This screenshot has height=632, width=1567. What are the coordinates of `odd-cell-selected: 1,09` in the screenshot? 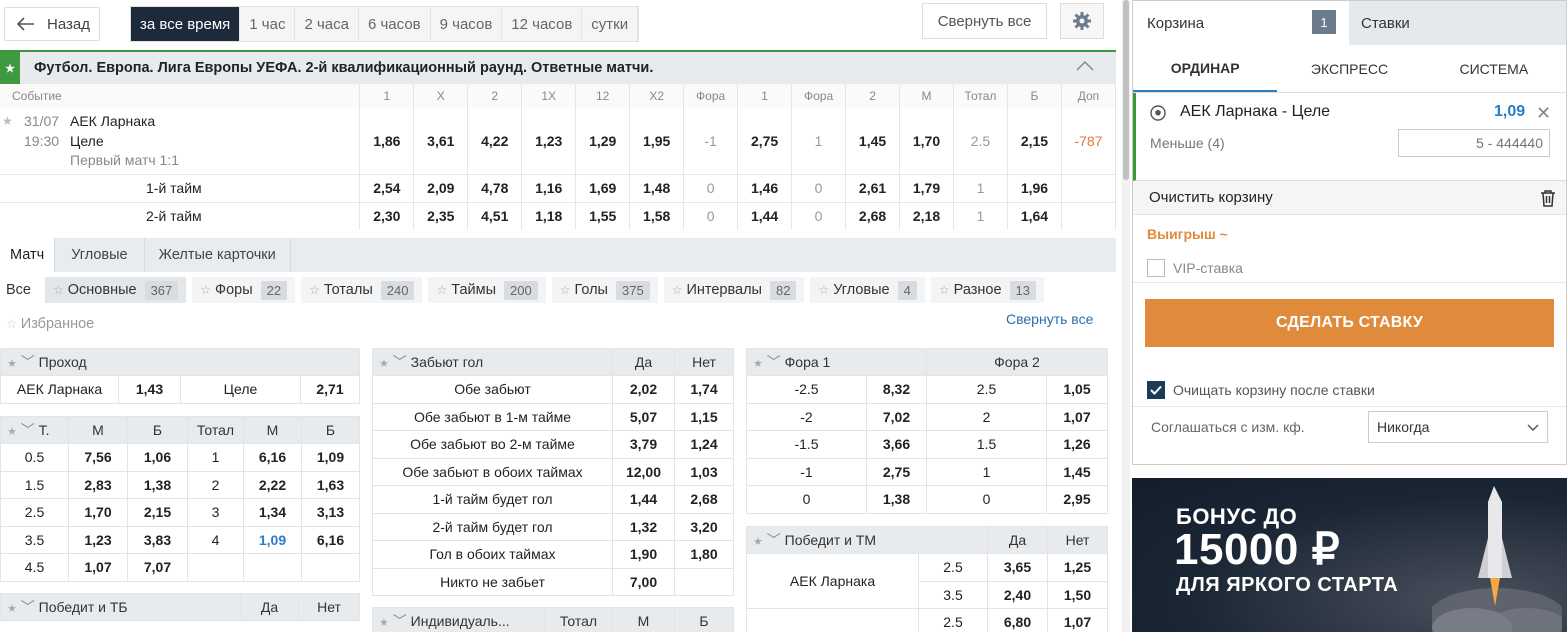 It's located at (272, 539).